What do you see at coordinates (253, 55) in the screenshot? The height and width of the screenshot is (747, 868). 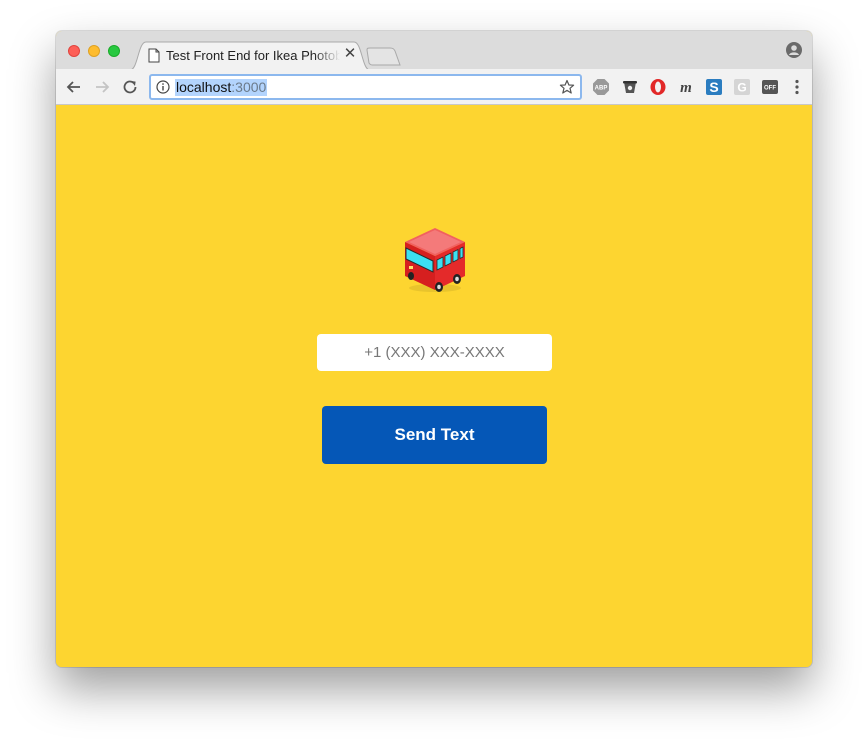 I see `tab-title: Test Front End for Ikea Photobooth` at bounding box center [253, 55].